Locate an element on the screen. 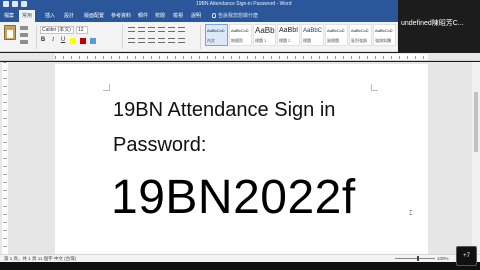 The width and height of the screenshot is (480, 270). tell-me-text: 告訴我您想做什麼 is located at coordinates (238, 16).